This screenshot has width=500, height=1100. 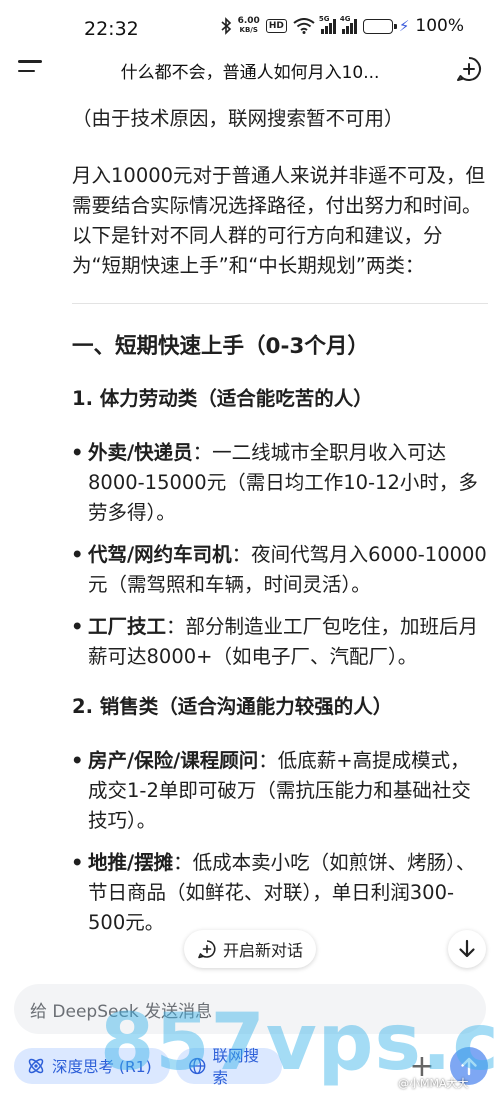 What do you see at coordinates (279, 642) in the screenshot?
I see `list-item: 工厂技工：部分制造业工厂包吃住，加班后月薪可达8000+（如电子厂、汽配厂）。` at bounding box center [279, 642].